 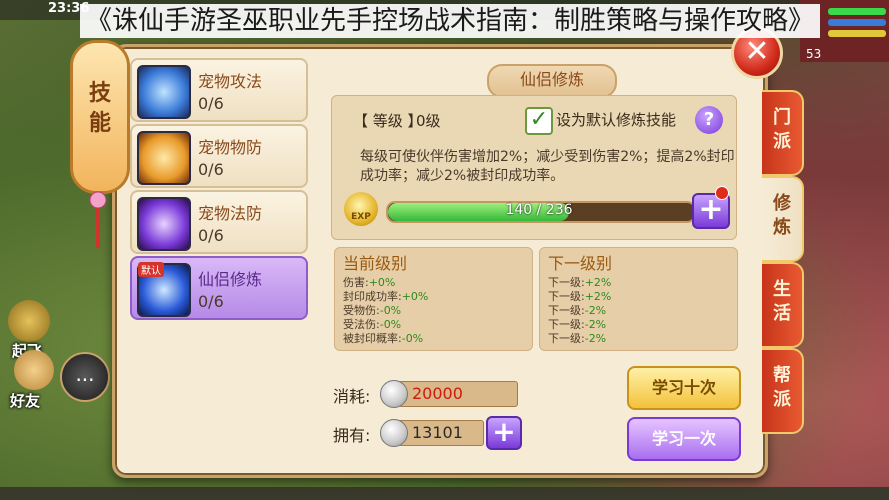 I want to click on next-stat-row: 下一级:-2%, so click(x=577, y=338).